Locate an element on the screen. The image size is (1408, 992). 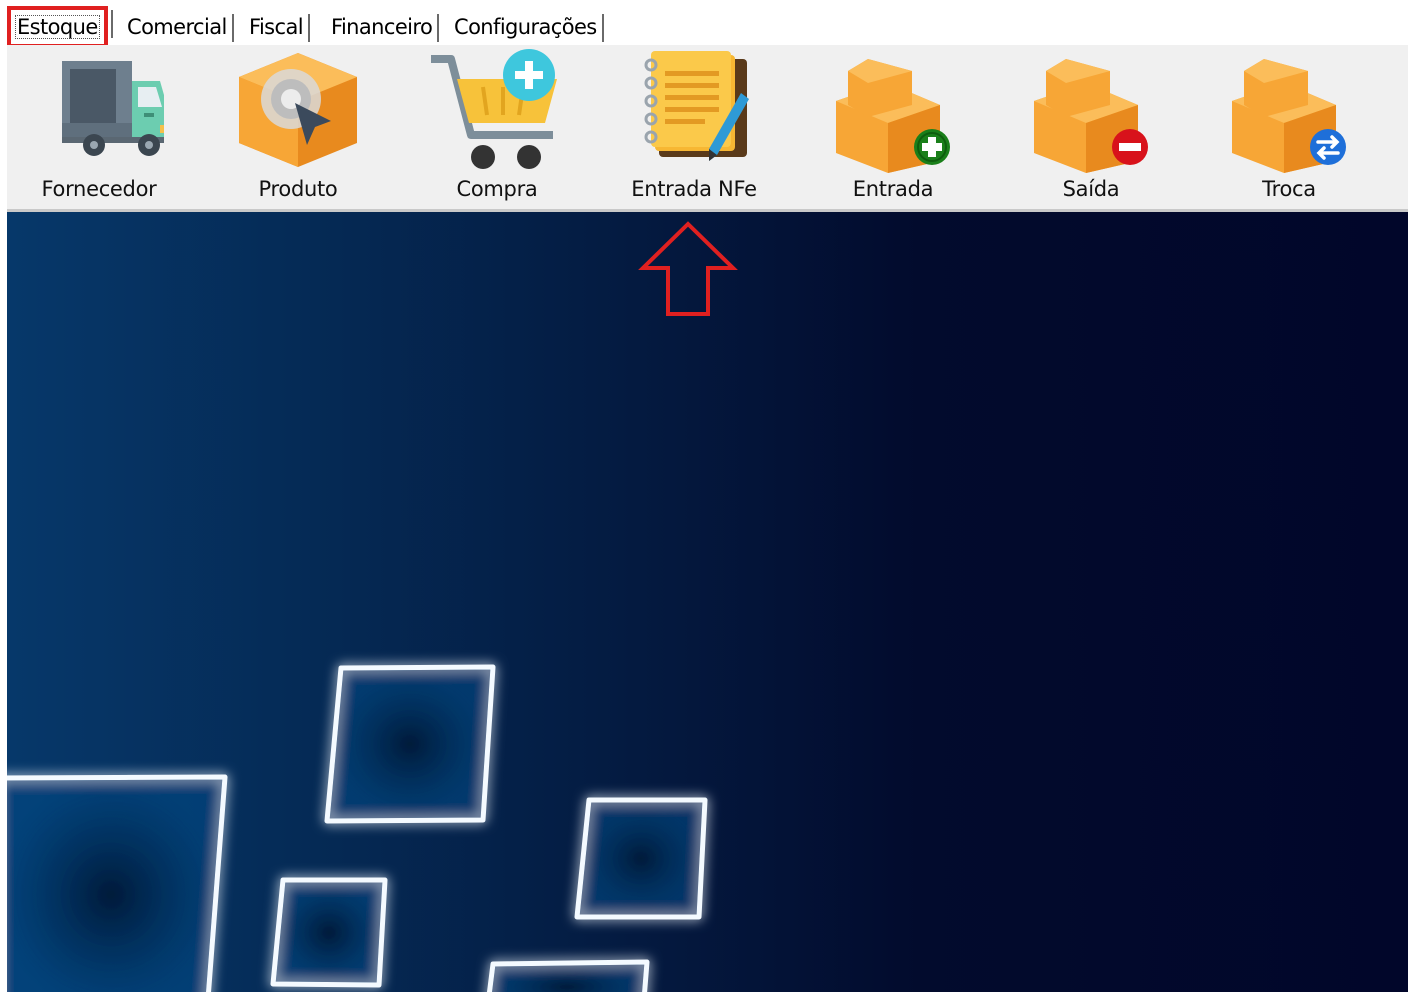
box-cursor-icon is located at coordinates (298, 110).